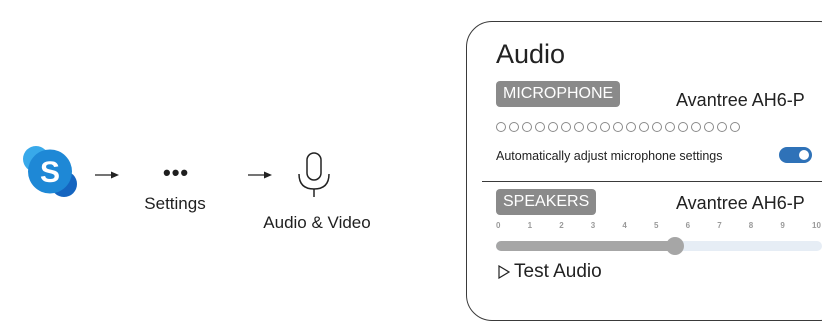 The width and height of the screenshot is (822, 321). What do you see at coordinates (609, 156) in the screenshot?
I see `auto-adjust-label: Automatically adjust microphone settings` at bounding box center [609, 156].